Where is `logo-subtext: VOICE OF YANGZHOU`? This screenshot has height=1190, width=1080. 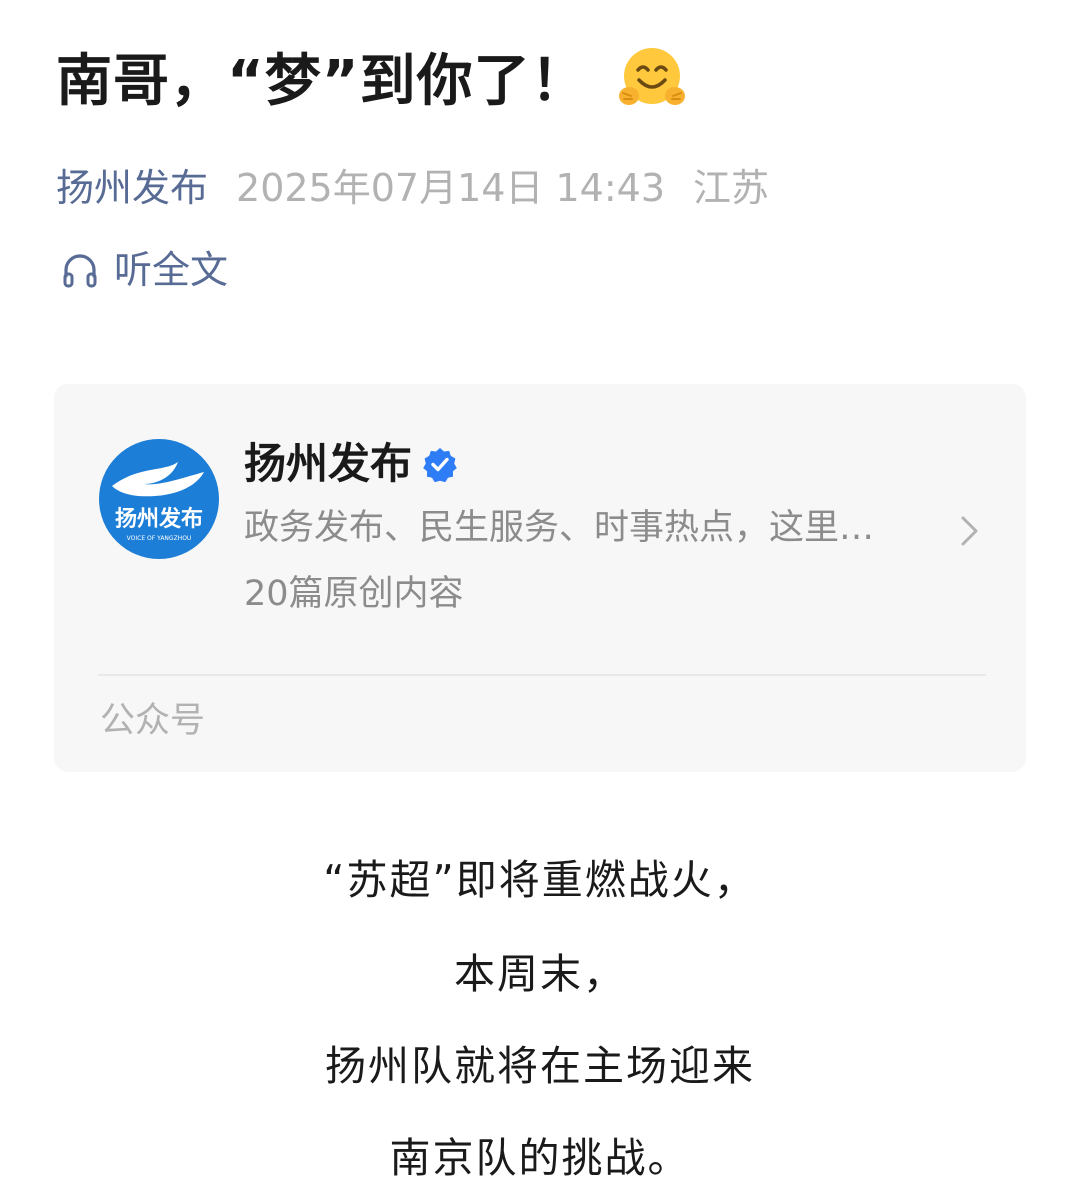
logo-subtext: VOICE OF YANGZHOU is located at coordinates (159, 538).